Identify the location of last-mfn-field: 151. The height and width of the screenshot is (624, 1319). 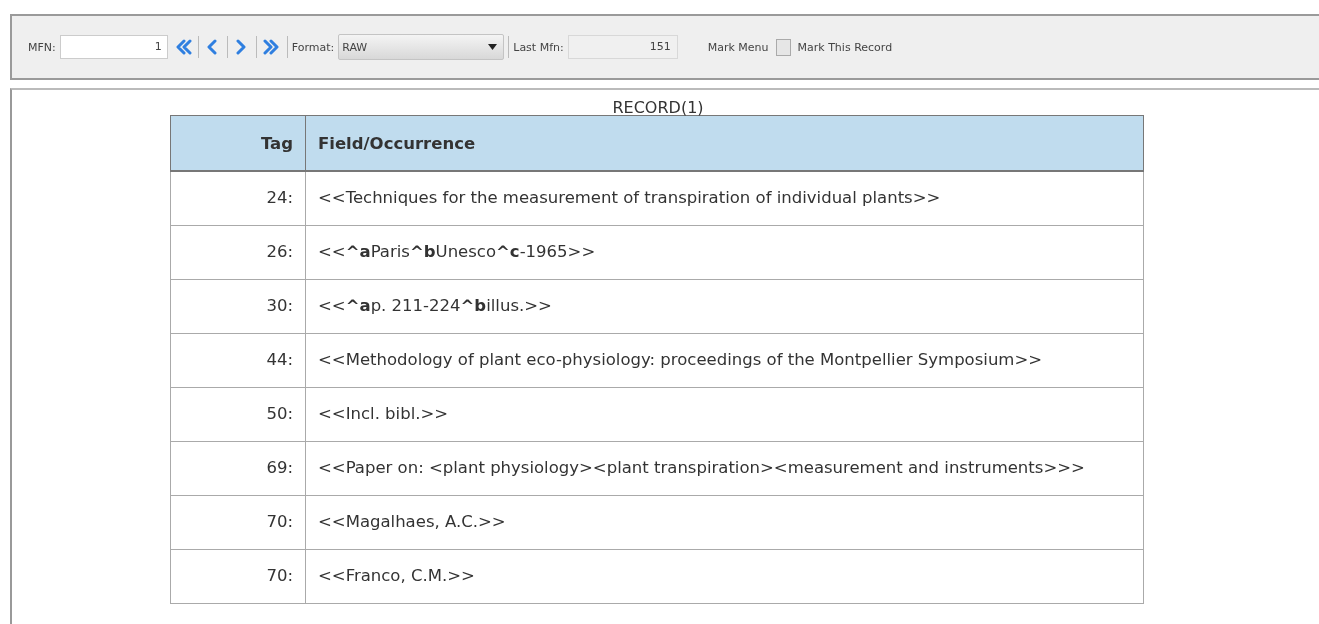
(622, 47).